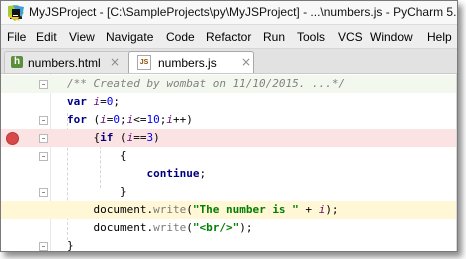  What do you see at coordinates (350, 37) in the screenshot?
I see `menu-vcs: VCS` at bounding box center [350, 37].